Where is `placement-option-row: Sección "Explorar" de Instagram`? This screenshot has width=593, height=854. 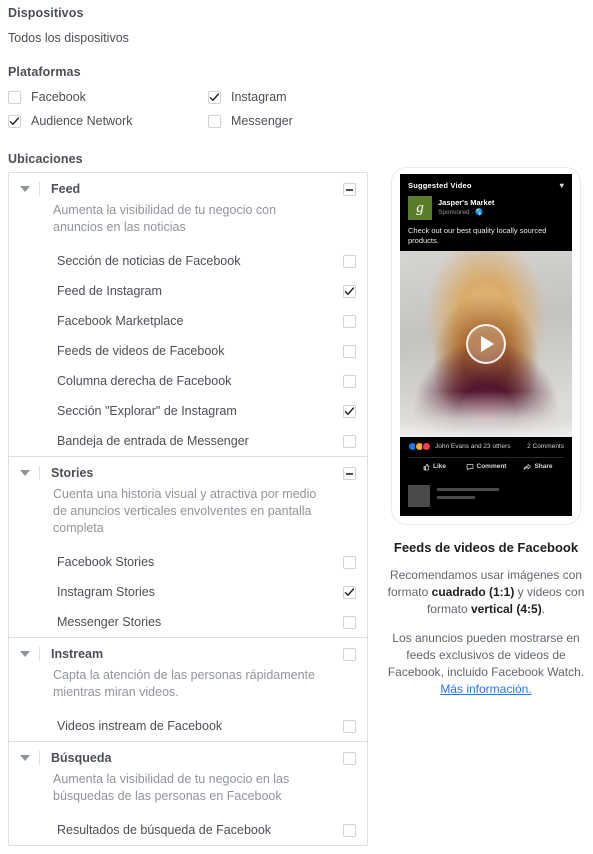 placement-option-row: Sección "Explorar" de Instagram is located at coordinates (188, 411).